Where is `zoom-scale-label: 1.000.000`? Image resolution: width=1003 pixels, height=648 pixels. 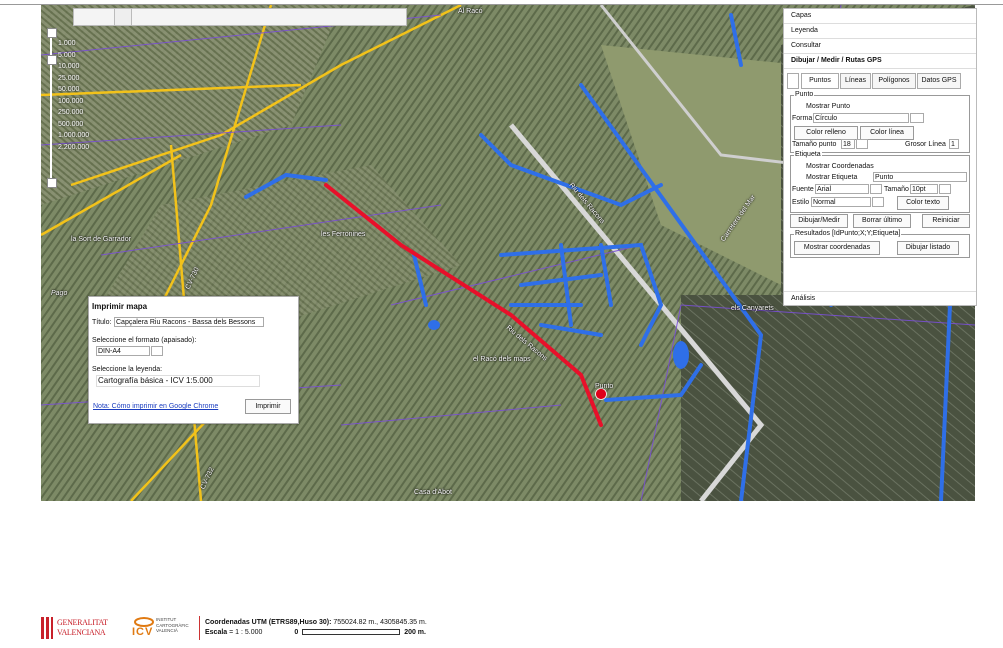
zoom-scale-label: 1.000.000 is located at coordinates (73, 138).